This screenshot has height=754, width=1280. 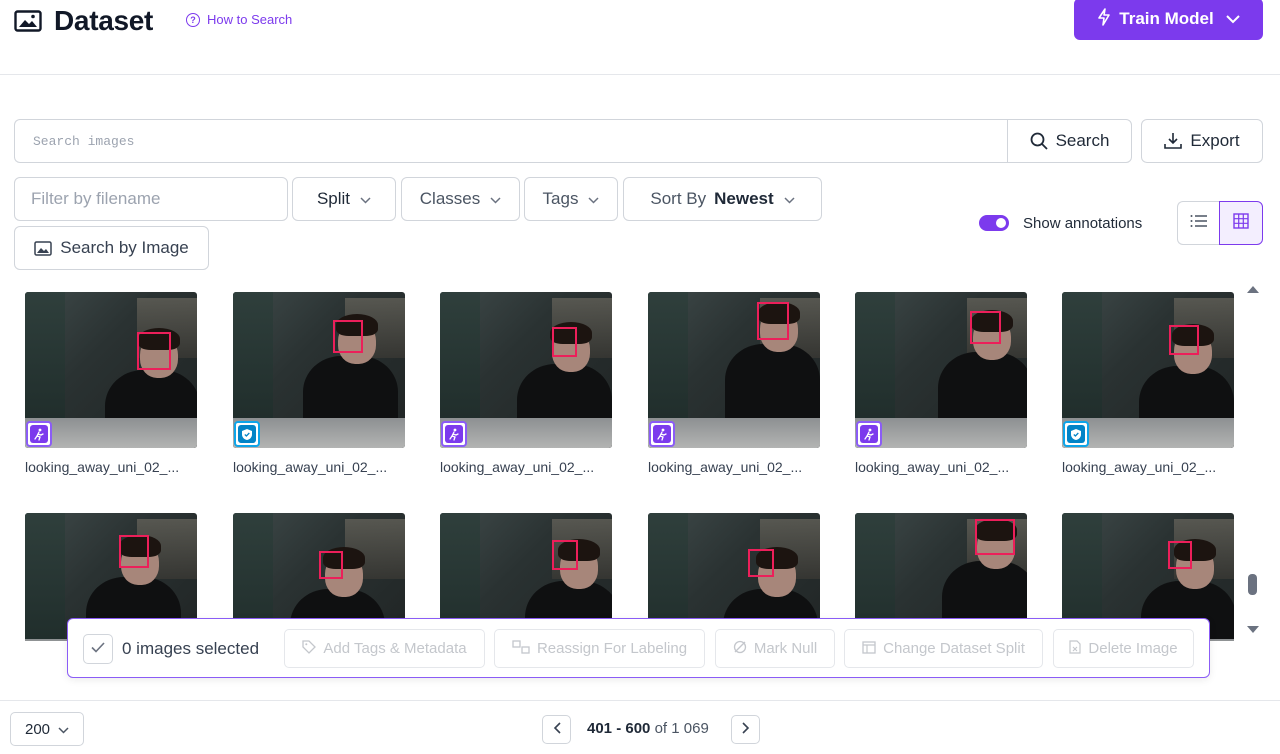 What do you see at coordinates (333, 198) in the screenshot?
I see `split-dropdown-label: Split` at bounding box center [333, 198].